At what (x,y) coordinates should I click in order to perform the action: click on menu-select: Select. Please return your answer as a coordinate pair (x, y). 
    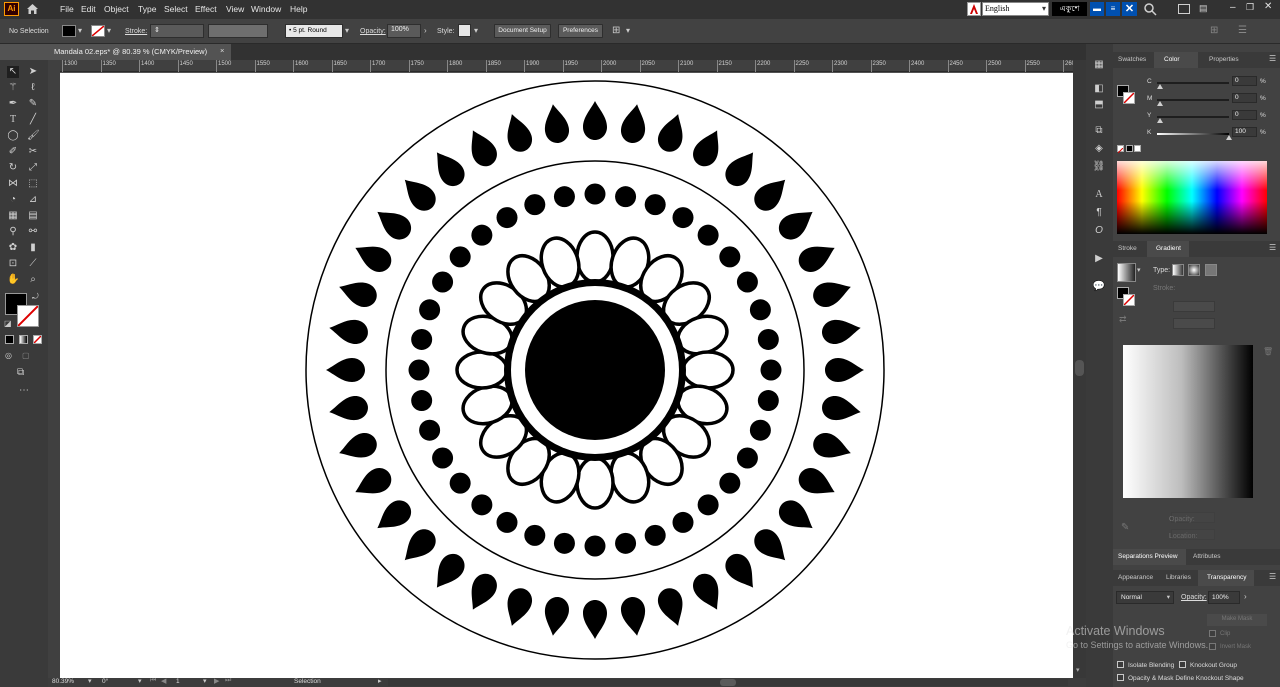
    Looking at the image, I should click on (176, 9).